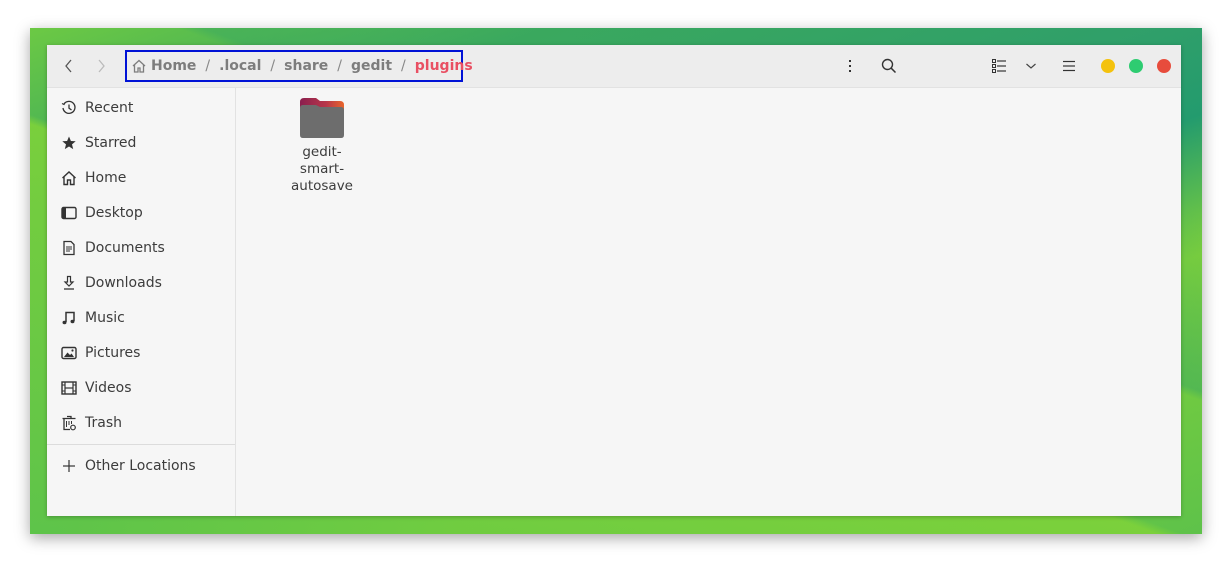 This screenshot has height=566, width=1232. What do you see at coordinates (106, 177) in the screenshot?
I see `sidebar-item-label: Home` at bounding box center [106, 177].